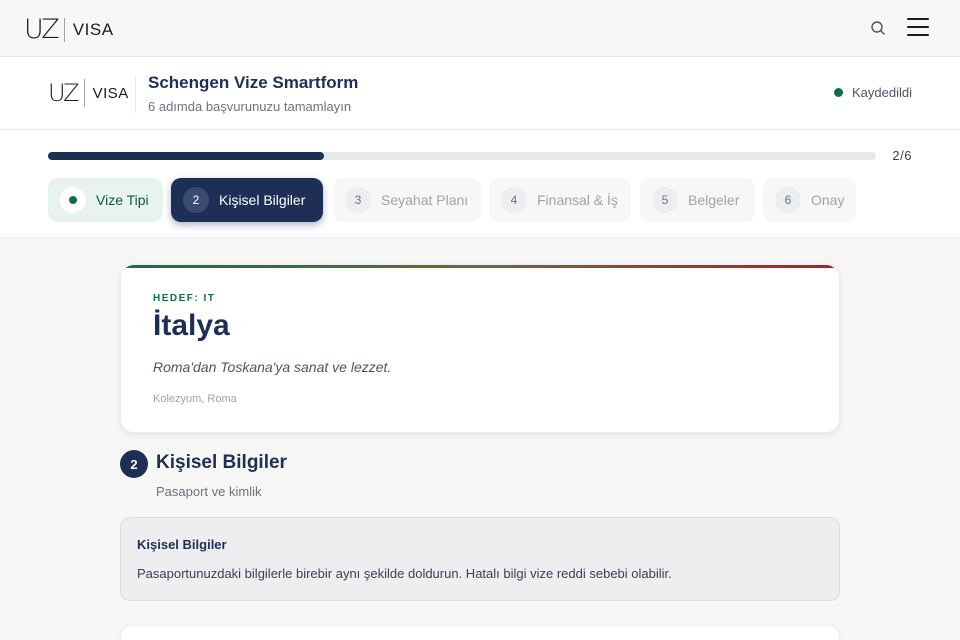 The image size is (960, 640). What do you see at coordinates (250, 106) in the screenshot?
I see `form-subtitle: 6 adımda başvurunuzu tamamlayın` at bounding box center [250, 106].